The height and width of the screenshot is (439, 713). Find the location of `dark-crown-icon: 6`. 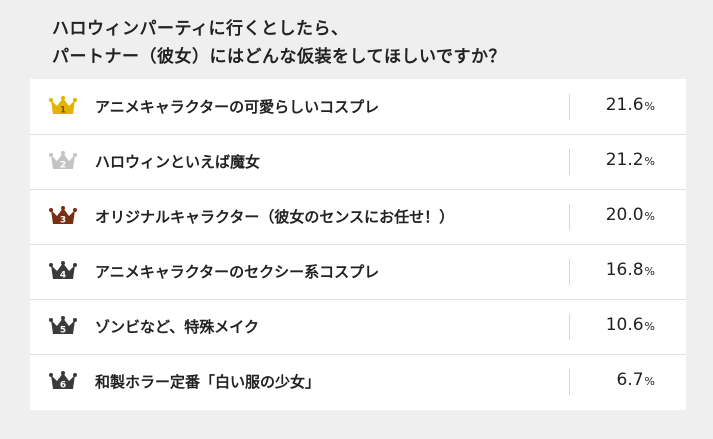

dark-crown-icon: 6 is located at coordinates (63, 381).